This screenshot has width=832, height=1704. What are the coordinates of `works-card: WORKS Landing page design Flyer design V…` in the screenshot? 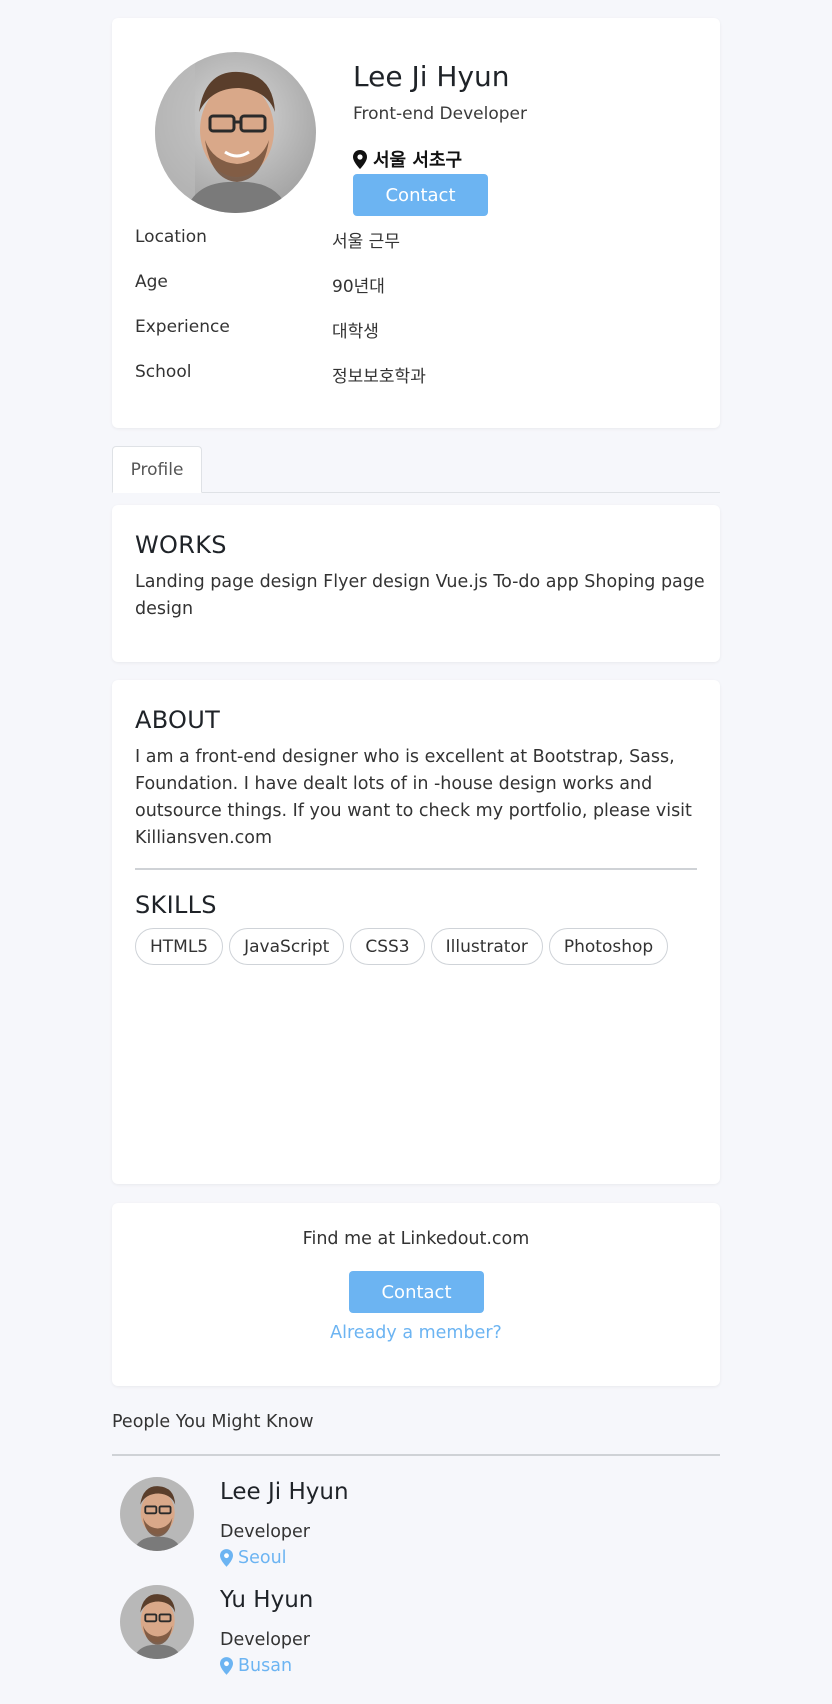 It's located at (416, 583).